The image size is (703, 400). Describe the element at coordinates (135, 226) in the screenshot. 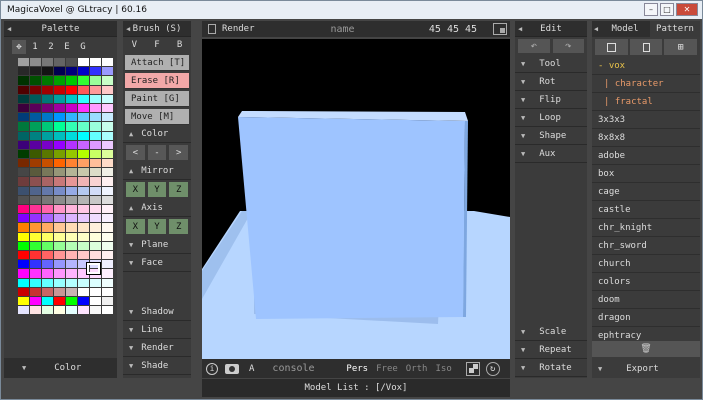

I see `axis-x-button: X` at that location.